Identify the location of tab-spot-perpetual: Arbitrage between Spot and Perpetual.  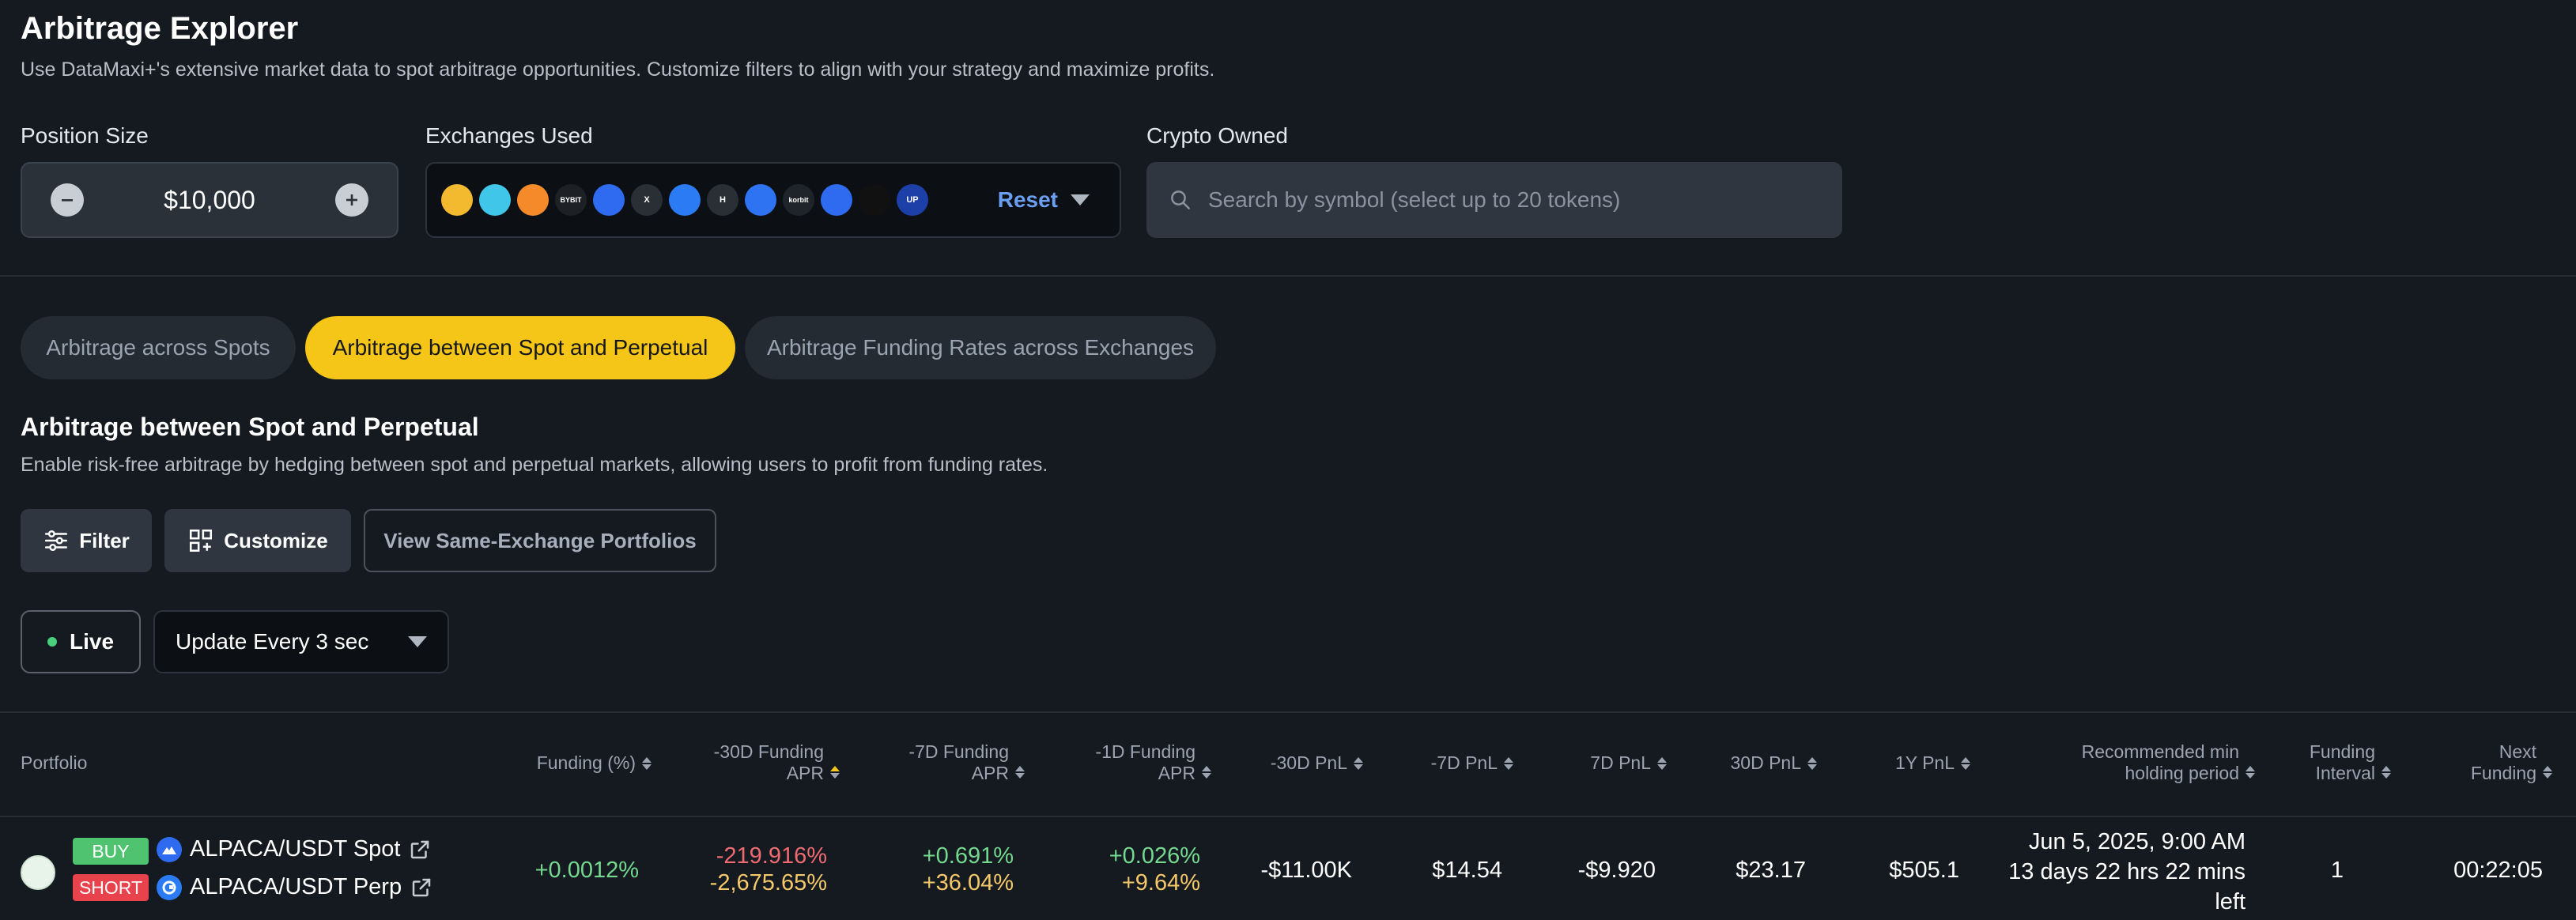
(520, 347).